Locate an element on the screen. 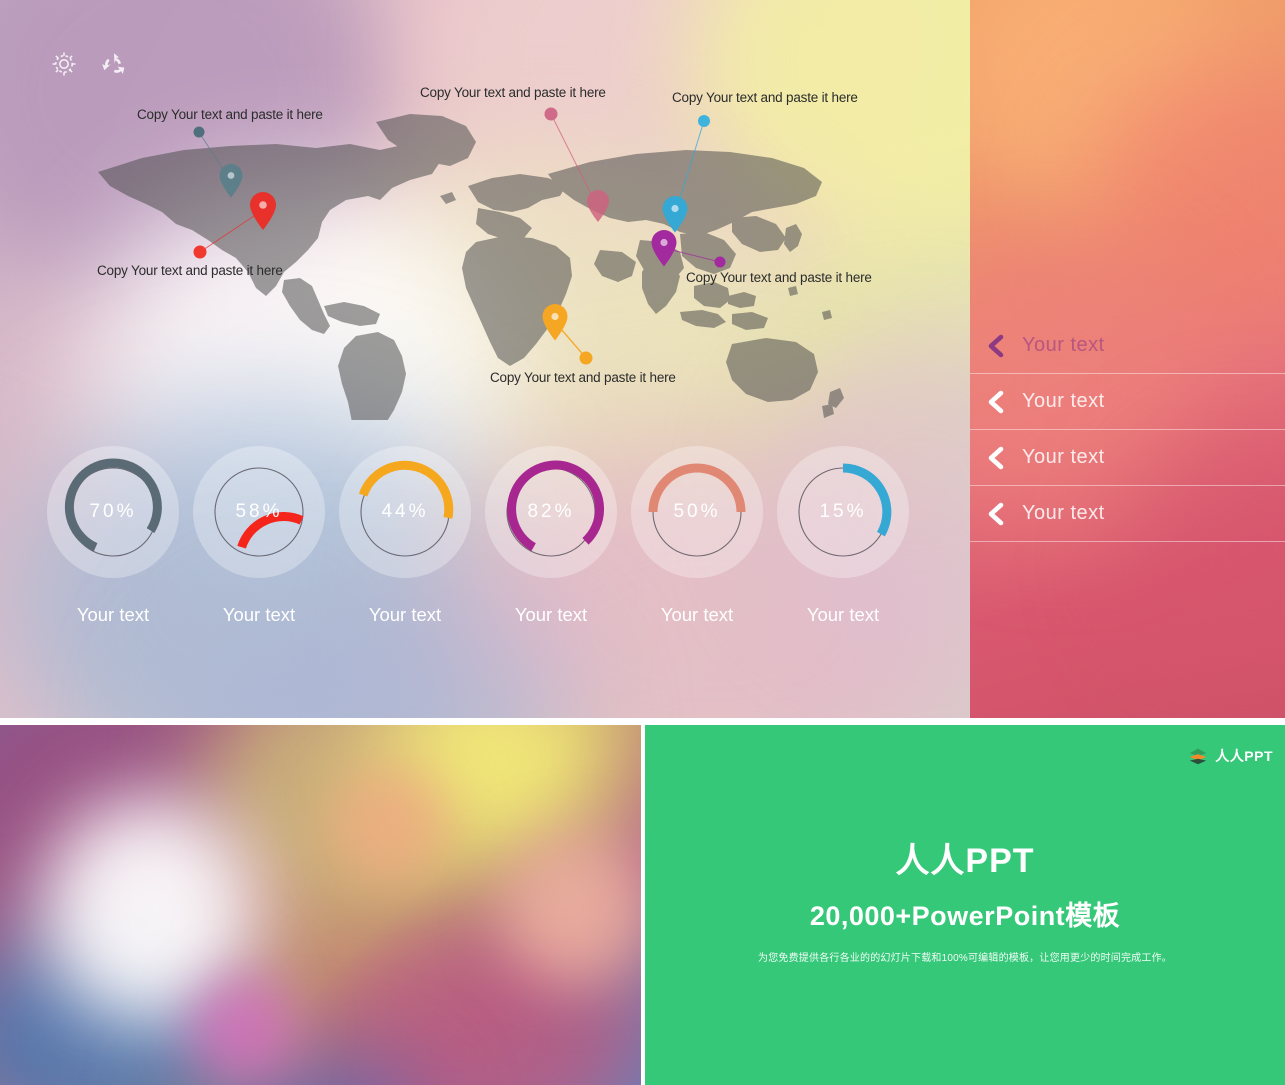 This screenshot has height=1085, width=1285. donut-value: 50% is located at coordinates (697, 511).